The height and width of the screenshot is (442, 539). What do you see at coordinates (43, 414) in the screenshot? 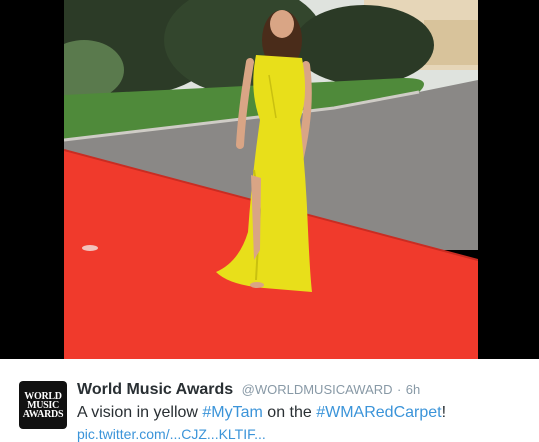
I see `avatar-line-3: AWARDS` at bounding box center [43, 414].